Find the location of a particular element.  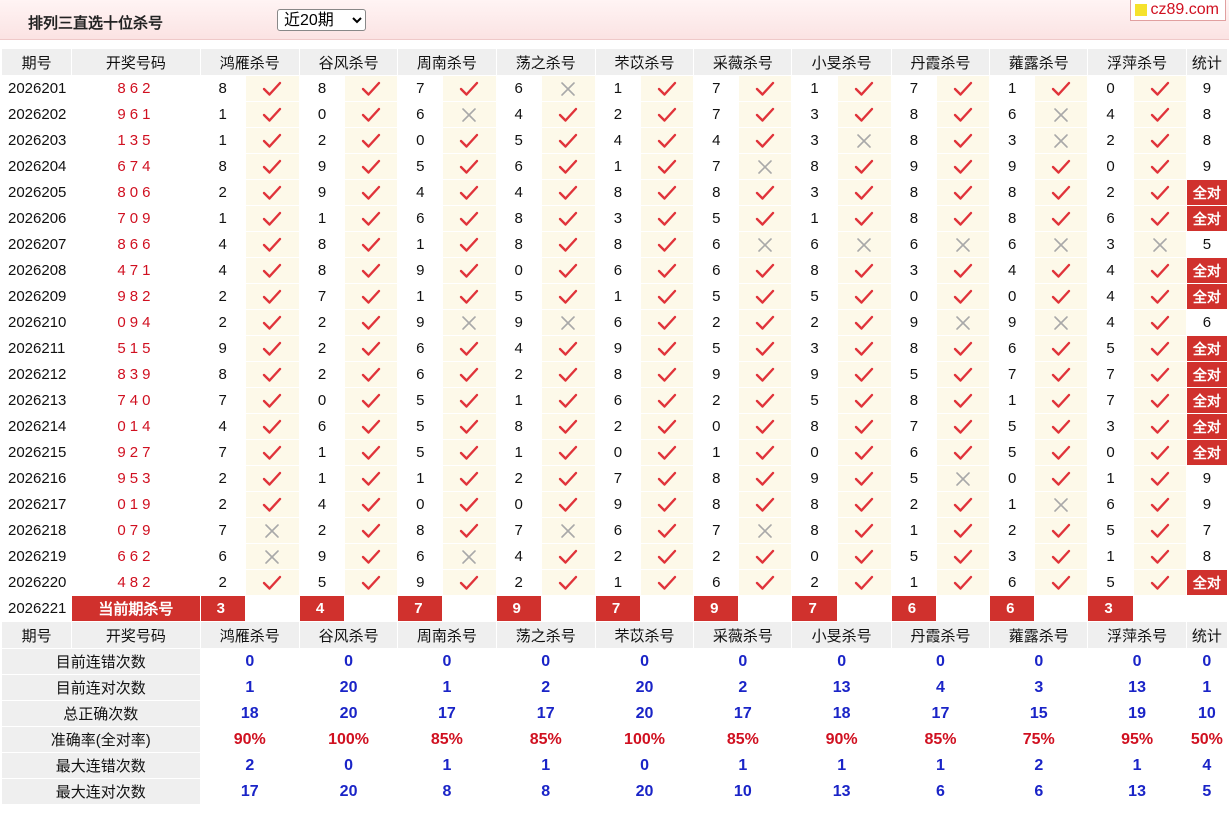

kill-number: 3 is located at coordinates (814, 348).